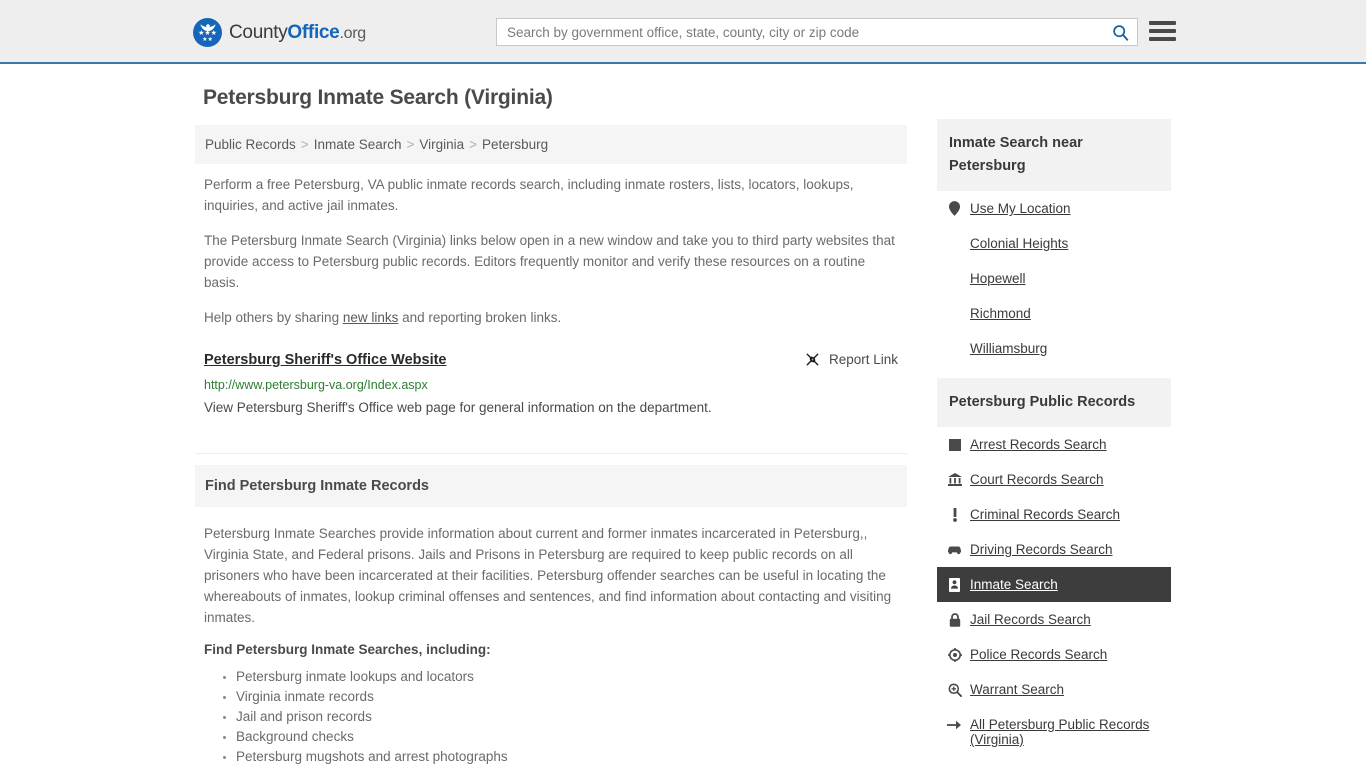 The height and width of the screenshot is (768, 1366). What do you see at coordinates (1019, 243) in the screenshot?
I see `sidebar-link-label: Colonial Heights` at bounding box center [1019, 243].